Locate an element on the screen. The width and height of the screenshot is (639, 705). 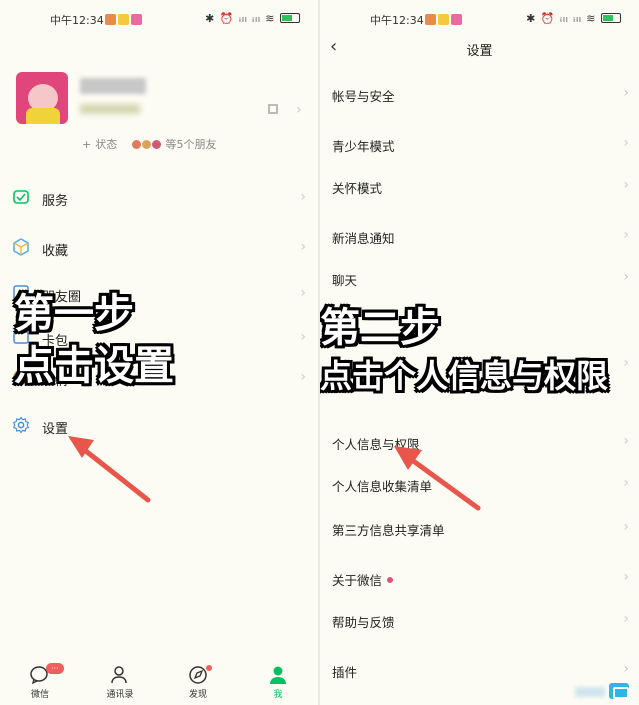
settings-item-chat: 聊天 › is located at coordinates (479, 278).